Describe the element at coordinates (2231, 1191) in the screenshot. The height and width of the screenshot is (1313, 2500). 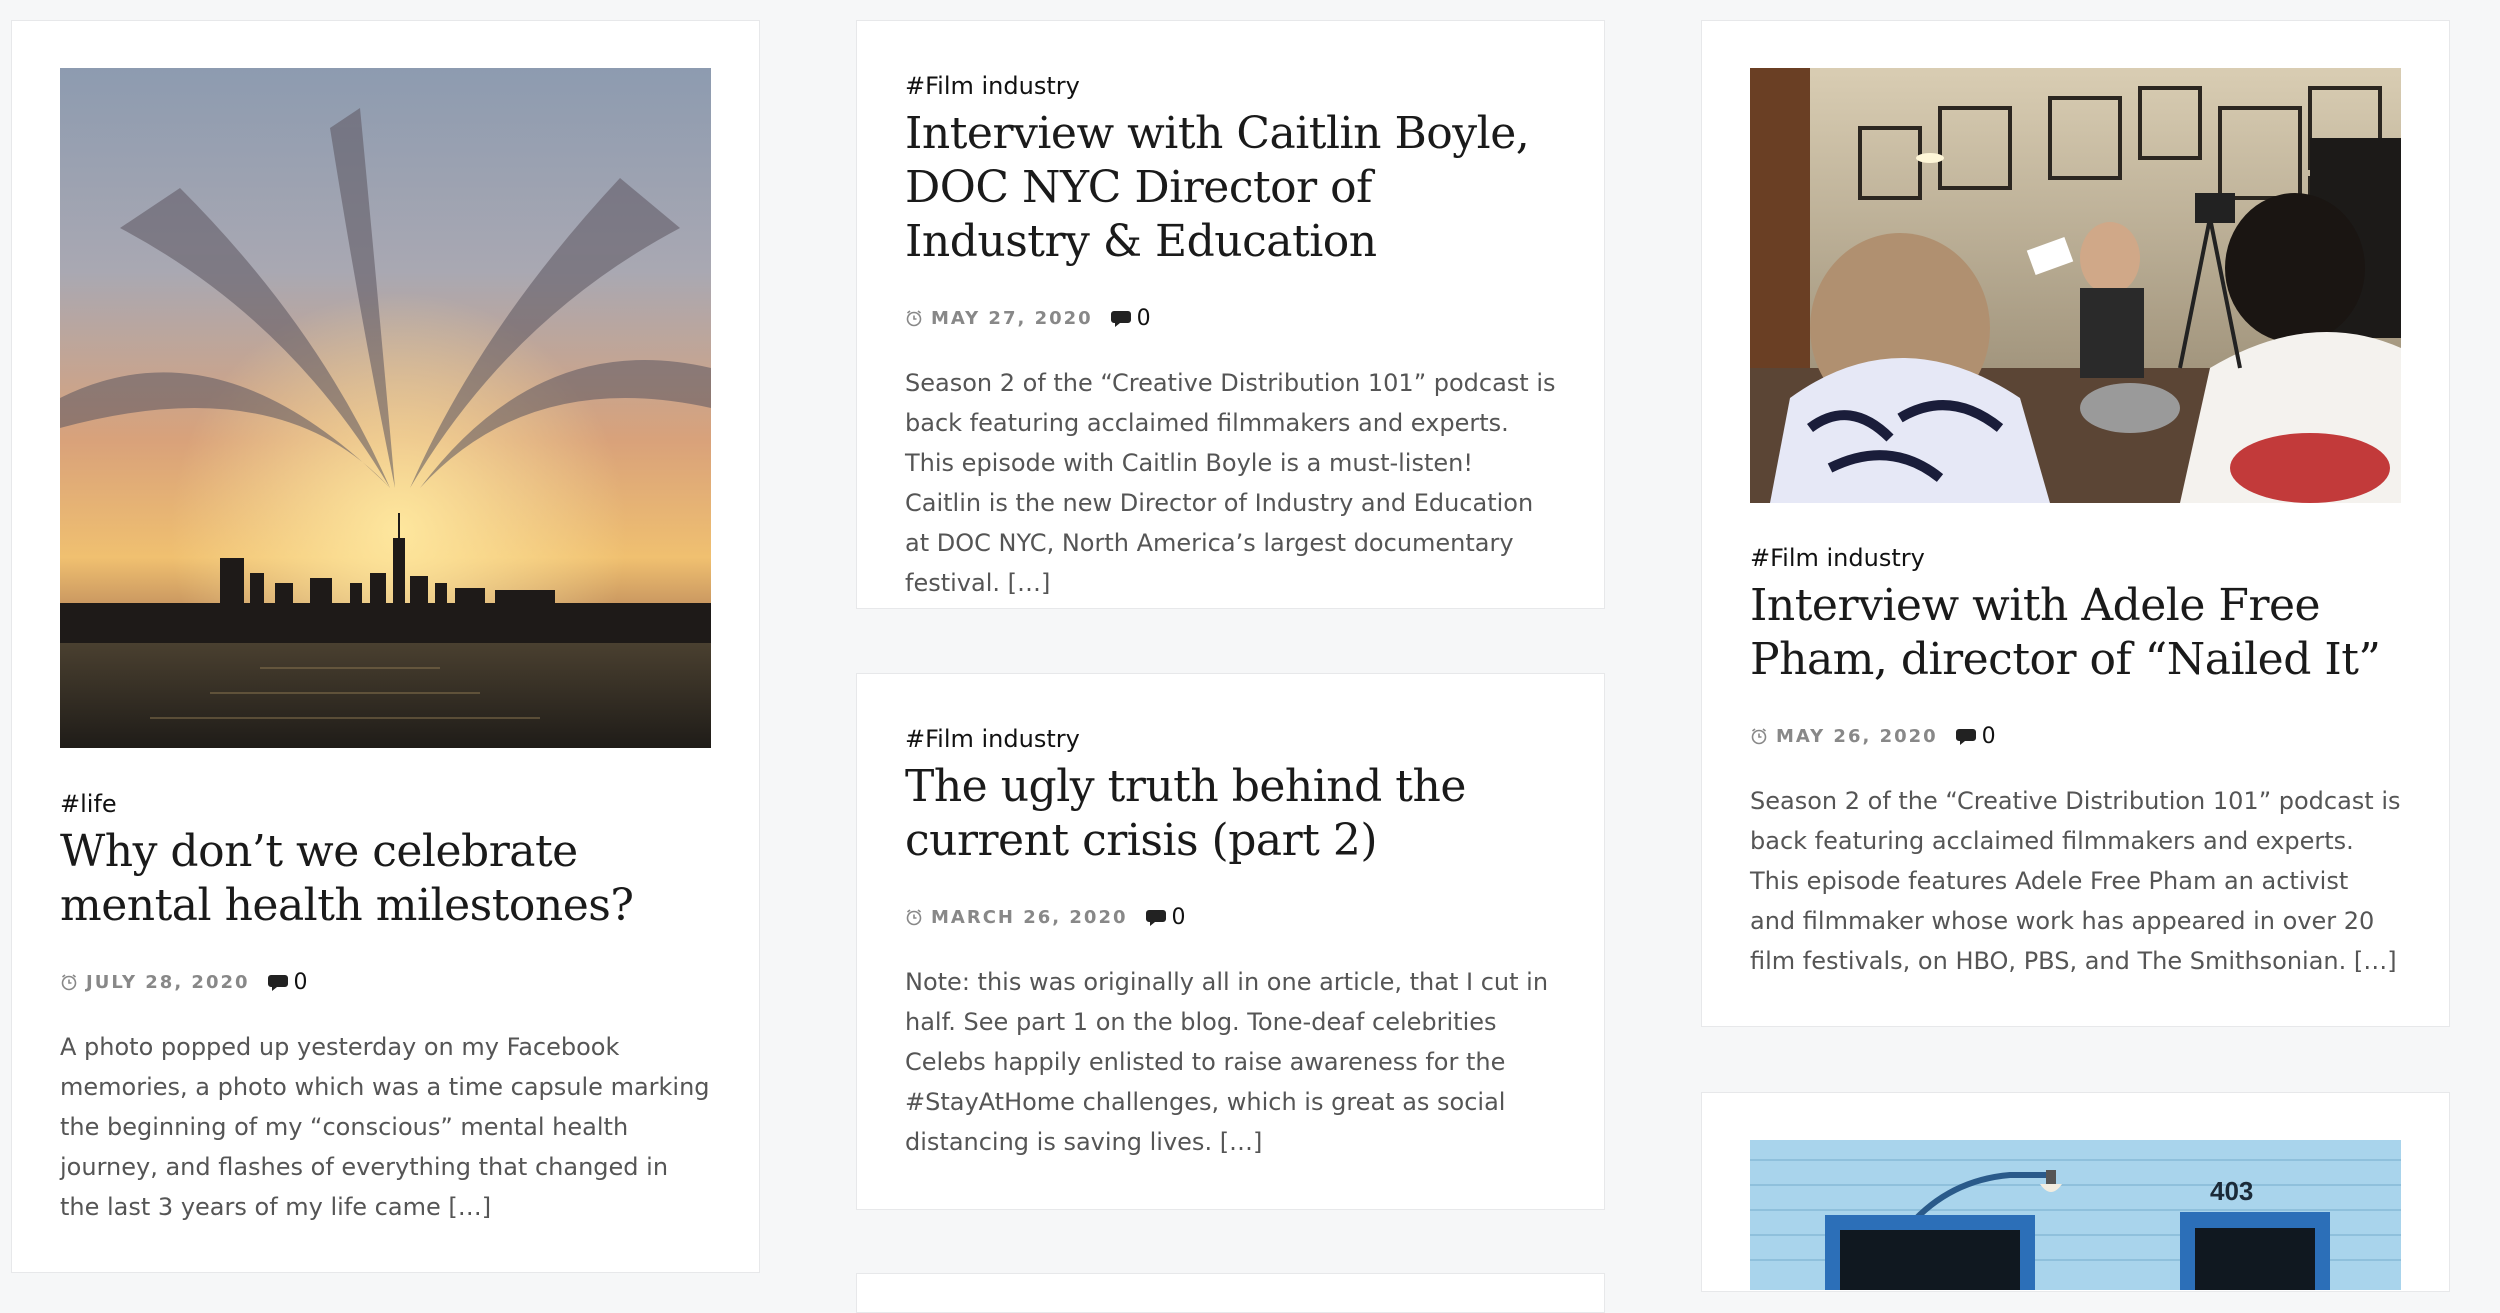
I see `address-number: 403` at that location.